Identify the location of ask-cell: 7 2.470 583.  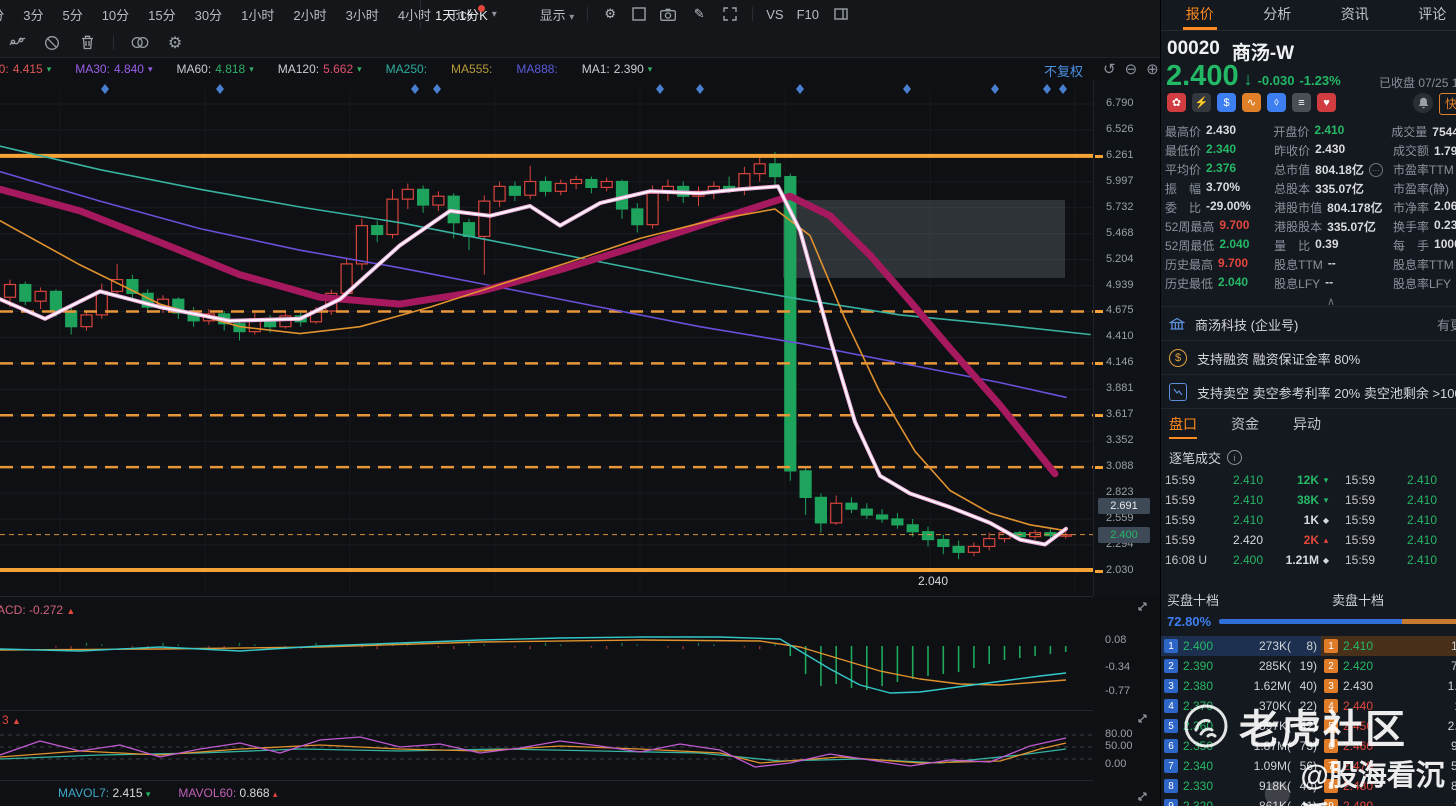
(1388, 766).